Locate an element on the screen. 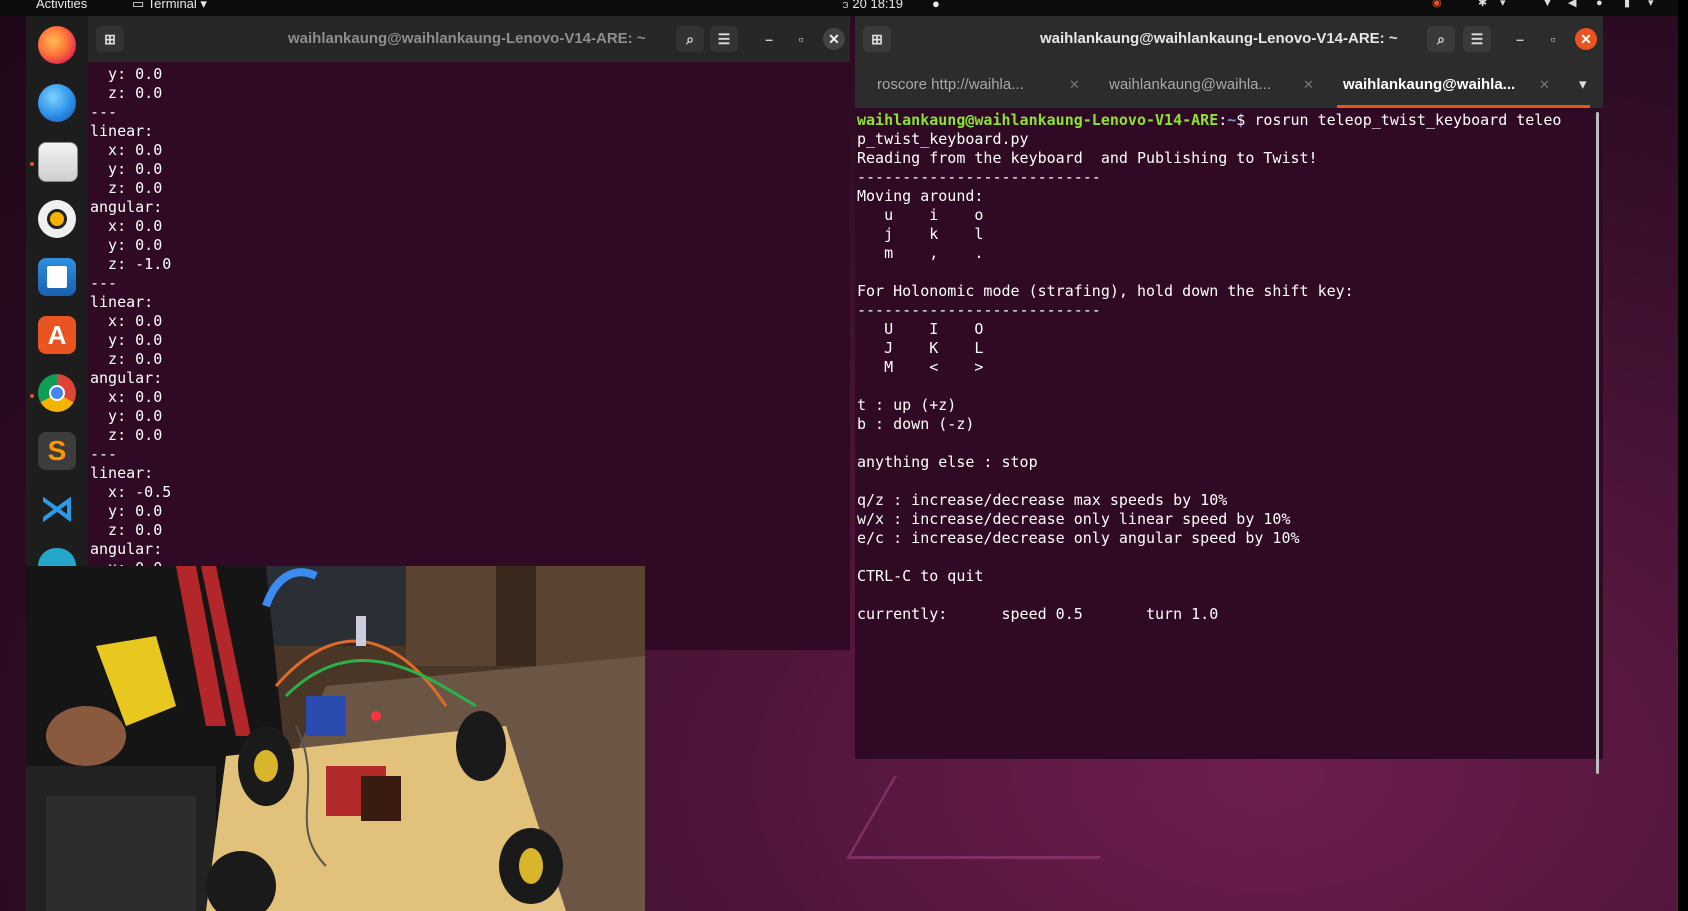 Image resolution: width=1688 pixels, height=911 pixels. system-menu-chevron-icon: ▾ is located at coordinates (1654, 4).